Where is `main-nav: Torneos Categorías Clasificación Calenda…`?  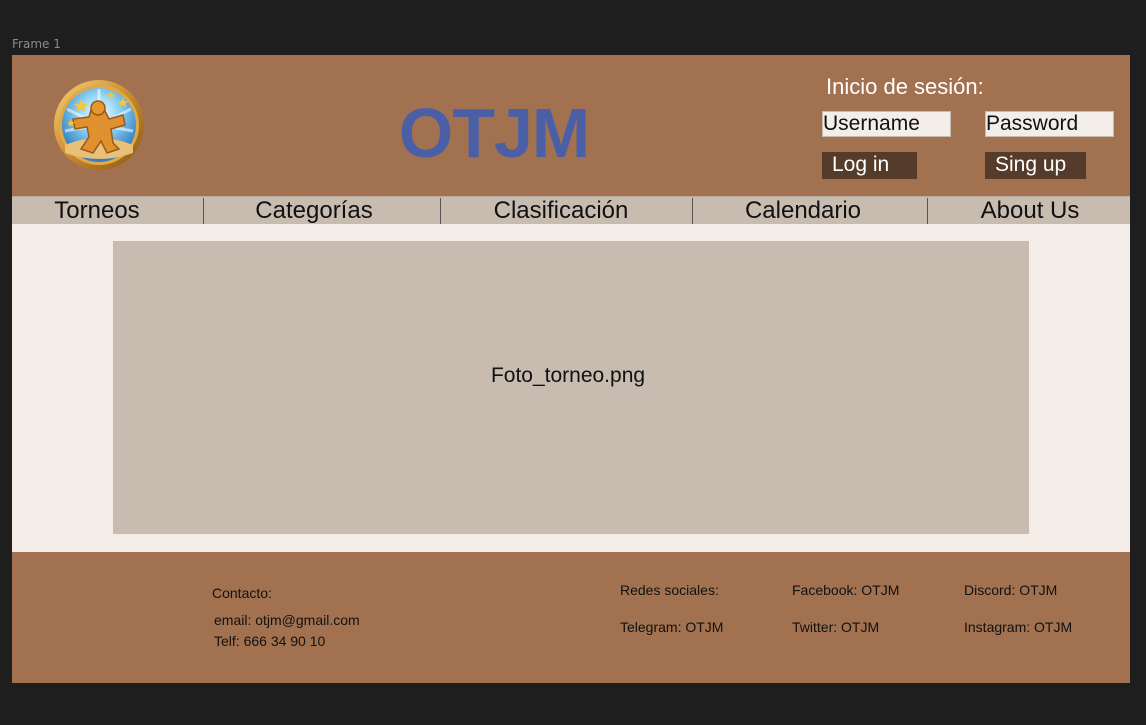 main-nav: Torneos Categorías Clasificación Calenda… is located at coordinates (571, 210).